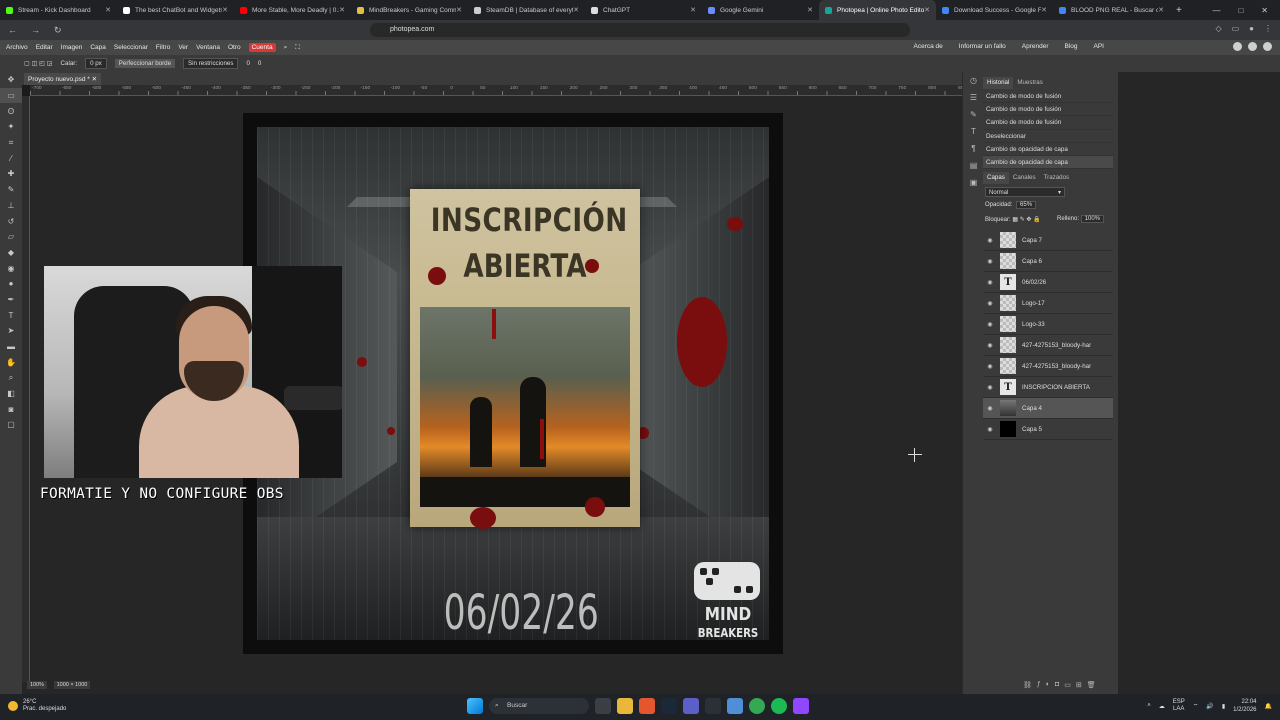 The width and height of the screenshot is (1280, 720). What do you see at coordinates (1218, 28) in the screenshot?
I see `extensions-icon: ◇` at bounding box center [1218, 28].